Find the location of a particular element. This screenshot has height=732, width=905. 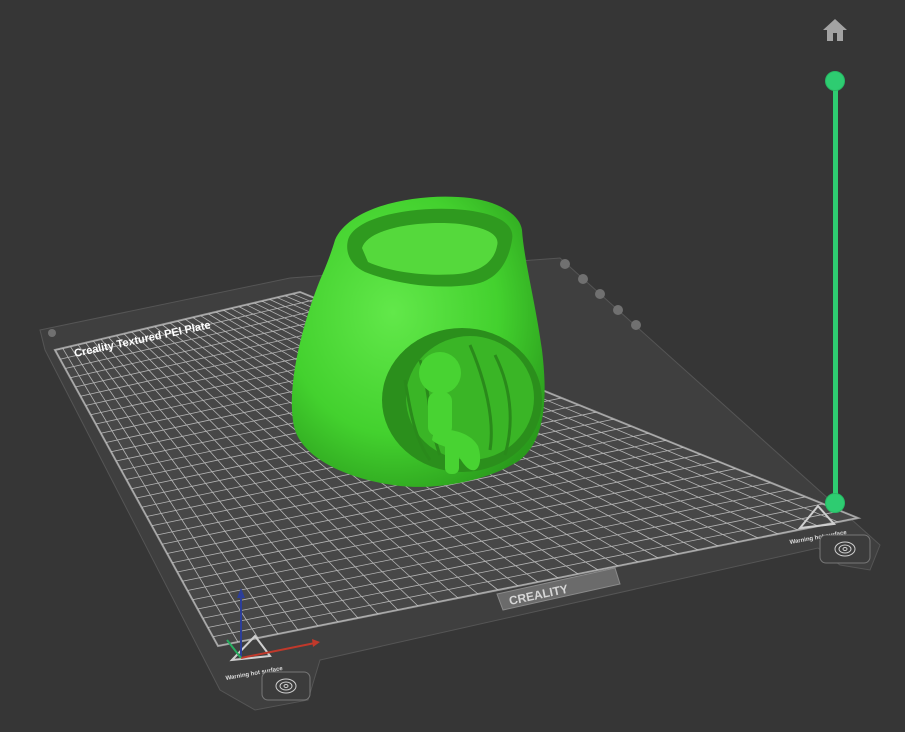

home-button is located at coordinates (835, 30).